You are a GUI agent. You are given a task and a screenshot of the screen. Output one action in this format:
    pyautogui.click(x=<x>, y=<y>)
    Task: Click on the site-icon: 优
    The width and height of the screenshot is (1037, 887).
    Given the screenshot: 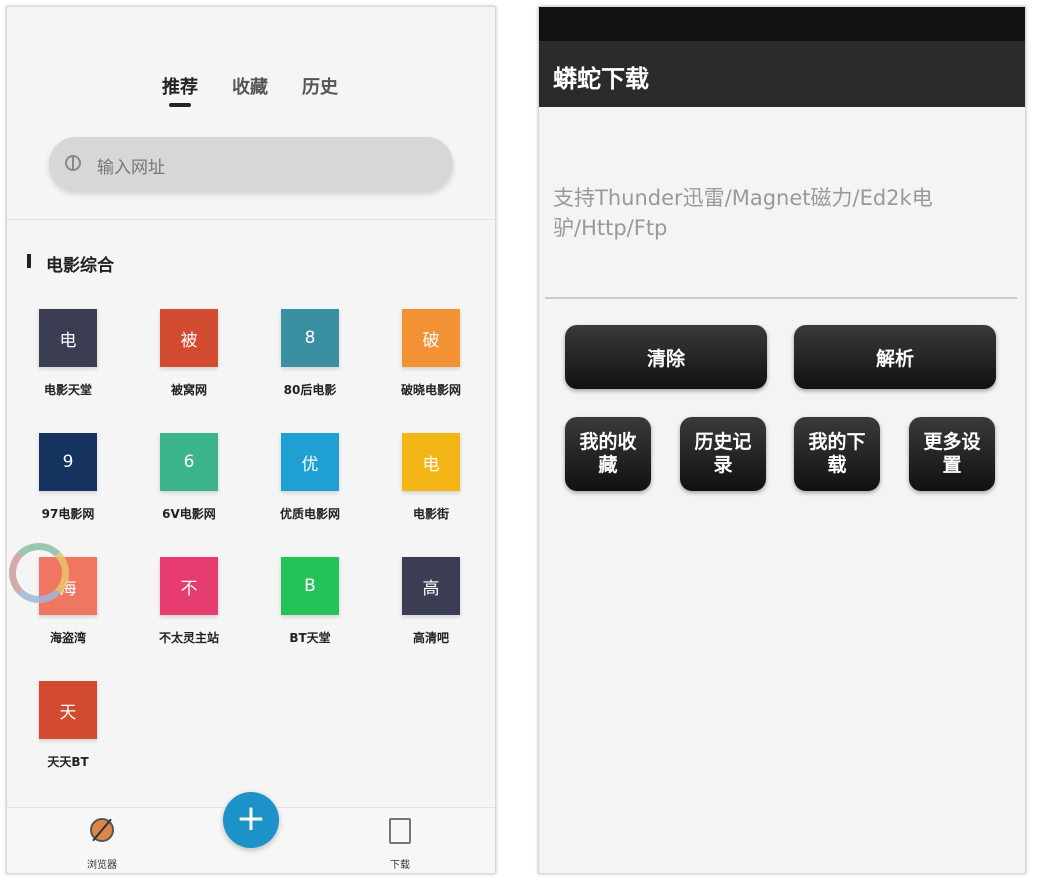 What is the action you would take?
    pyautogui.click(x=310, y=462)
    